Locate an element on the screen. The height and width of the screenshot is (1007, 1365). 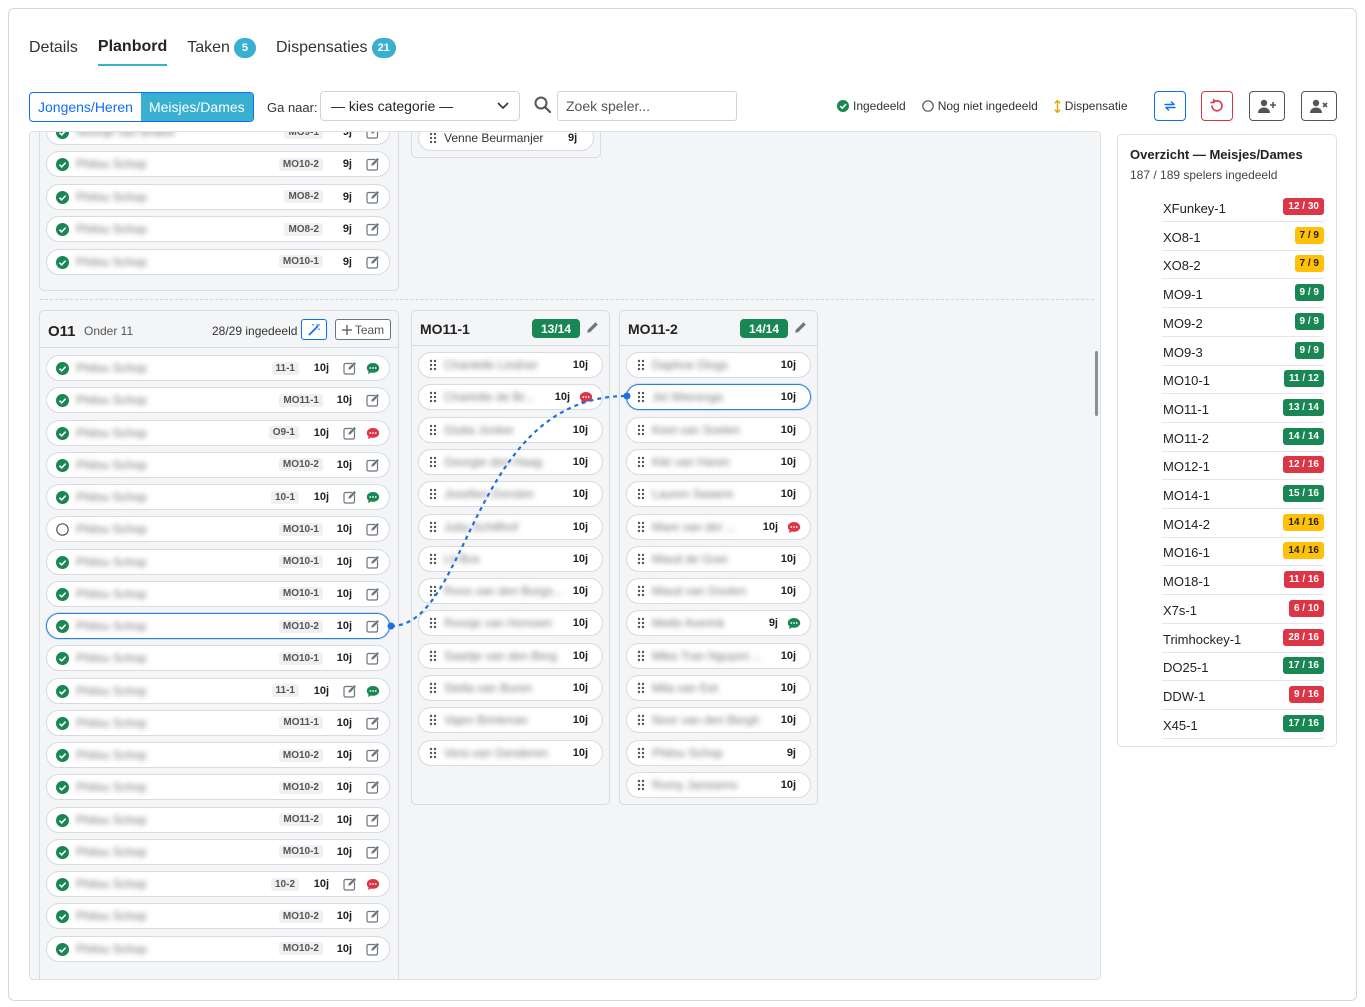
tab-planbord: Planbord is located at coordinates (132, 52).